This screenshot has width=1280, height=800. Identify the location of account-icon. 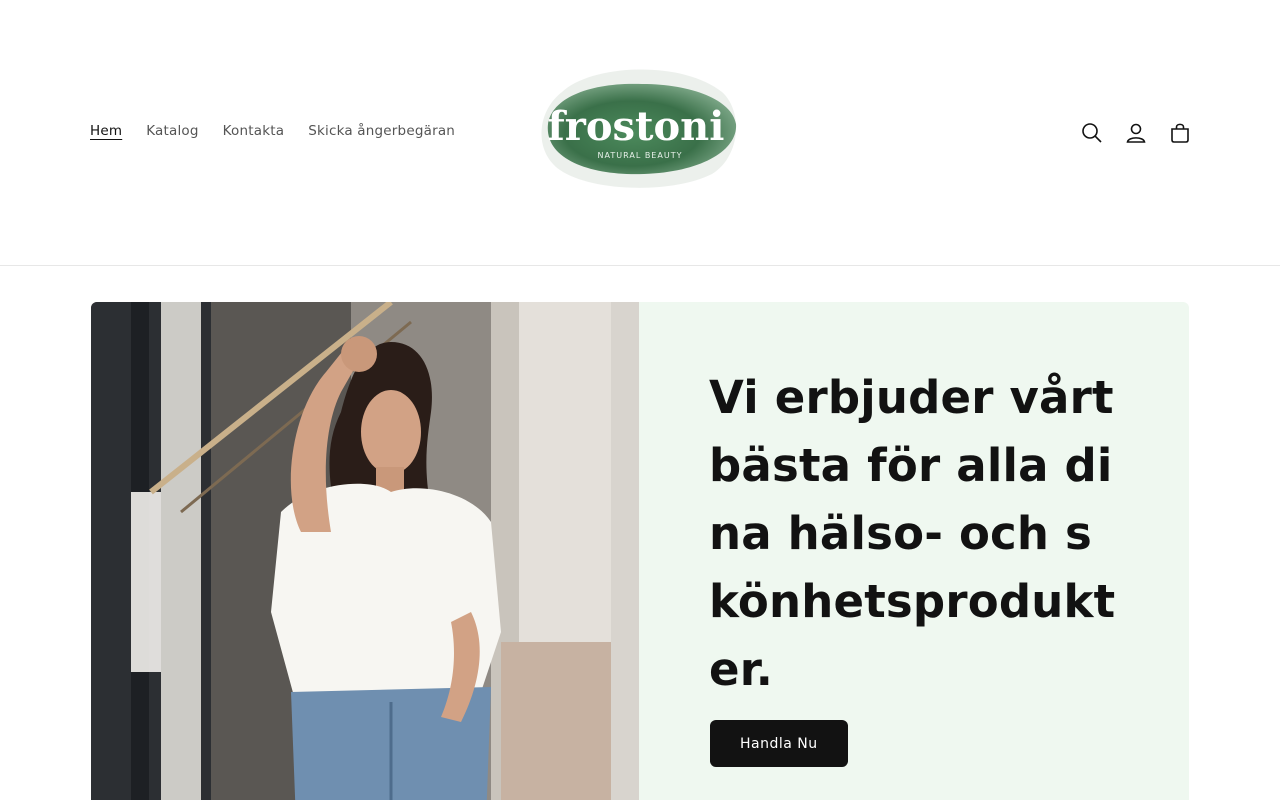
(1136, 133).